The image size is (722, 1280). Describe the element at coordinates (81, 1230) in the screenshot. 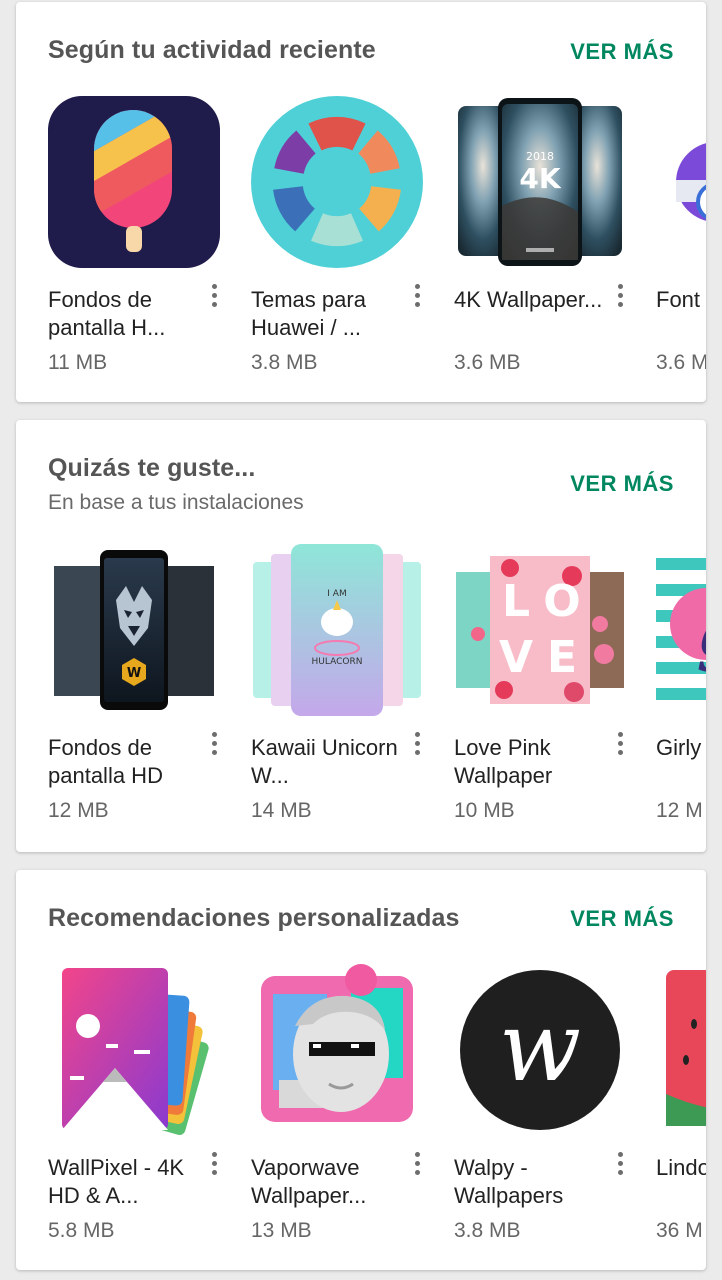

I see `app-size: 5.8 MB` at that location.